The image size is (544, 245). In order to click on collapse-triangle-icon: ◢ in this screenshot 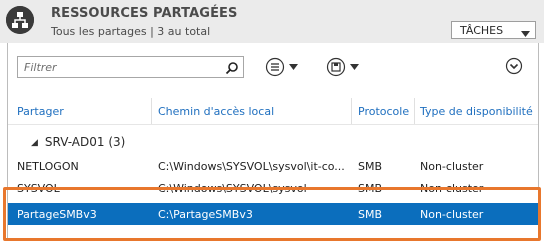, I will do `click(34, 143)`.